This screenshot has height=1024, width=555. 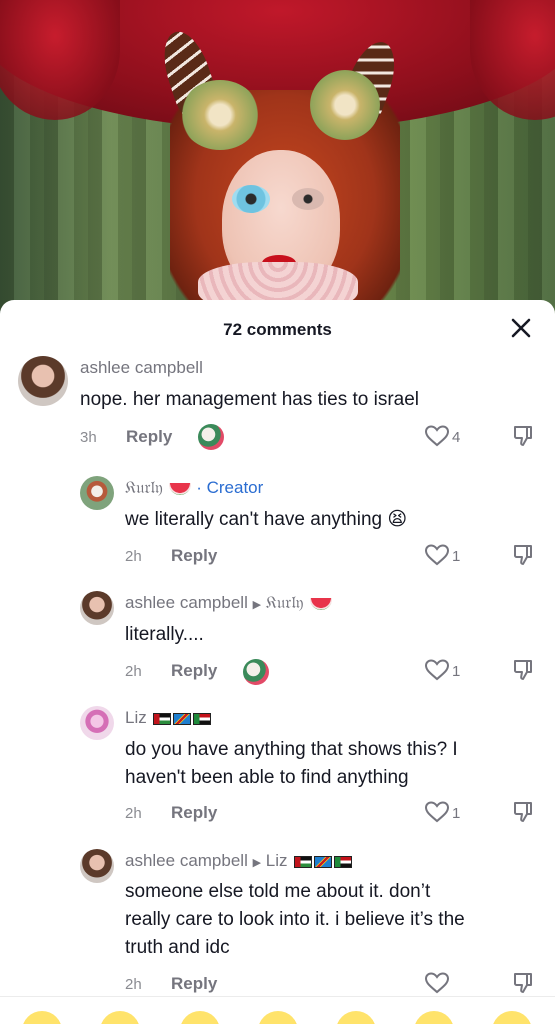 What do you see at coordinates (177, 947) in the screenshot?
I see `comment-text-line: truth and idc` at bounding box center [177, 947].